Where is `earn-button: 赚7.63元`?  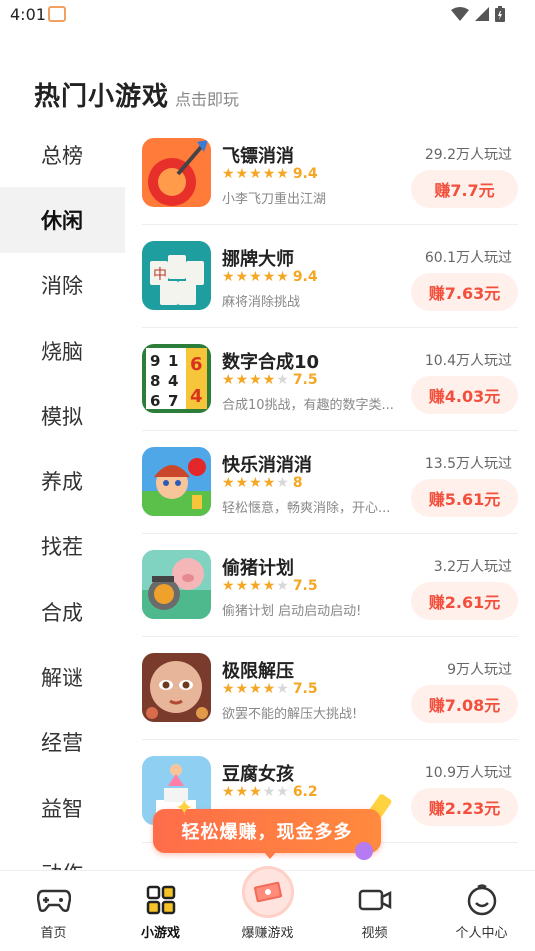 earn-button: 赚7.63元 is located at coordinates (464, 292).